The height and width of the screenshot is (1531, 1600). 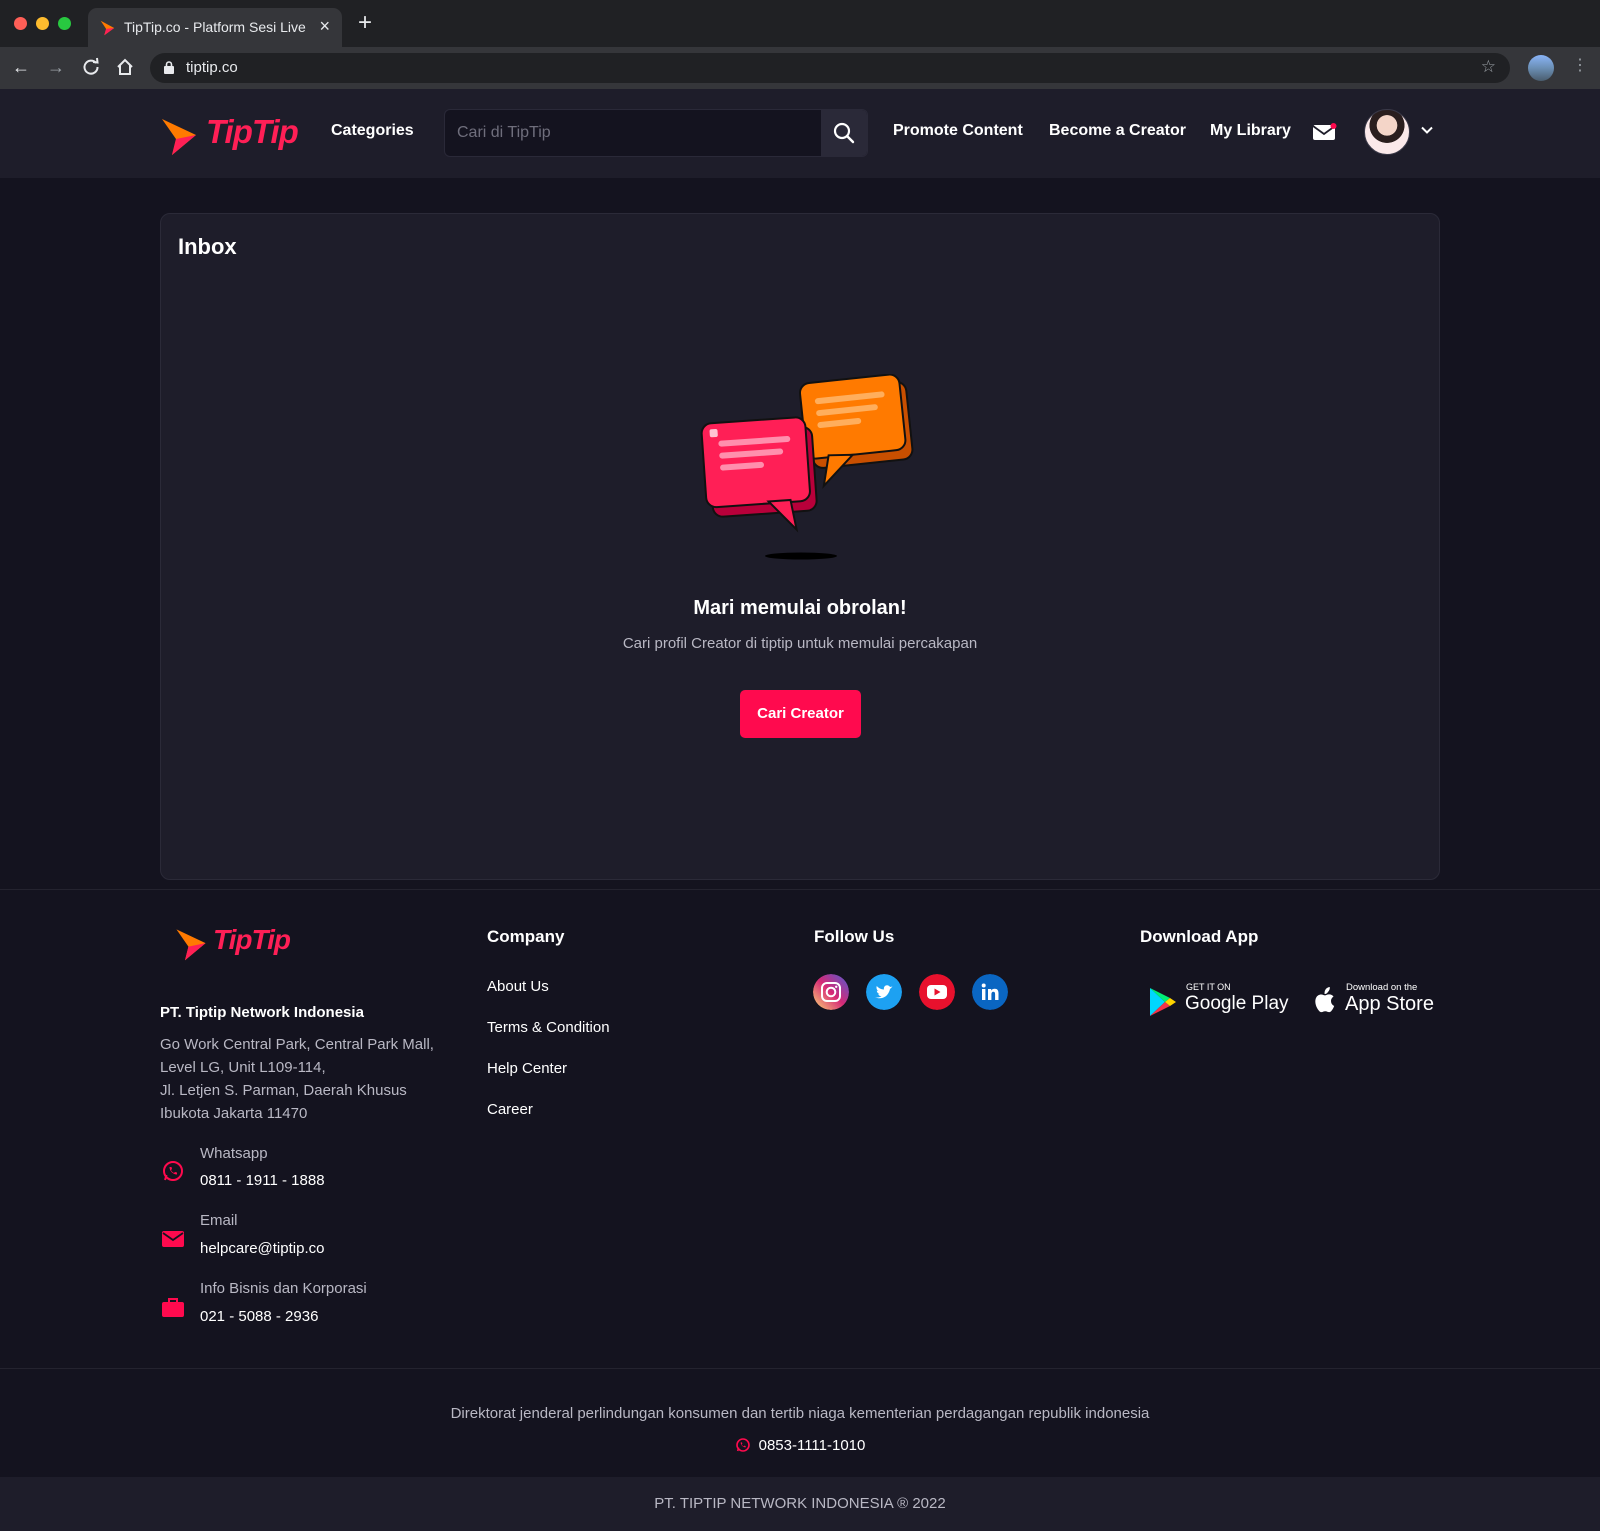 I want to click on company-name: PT. Tiptip Network Indonesia, so click(x=262, y=1012).